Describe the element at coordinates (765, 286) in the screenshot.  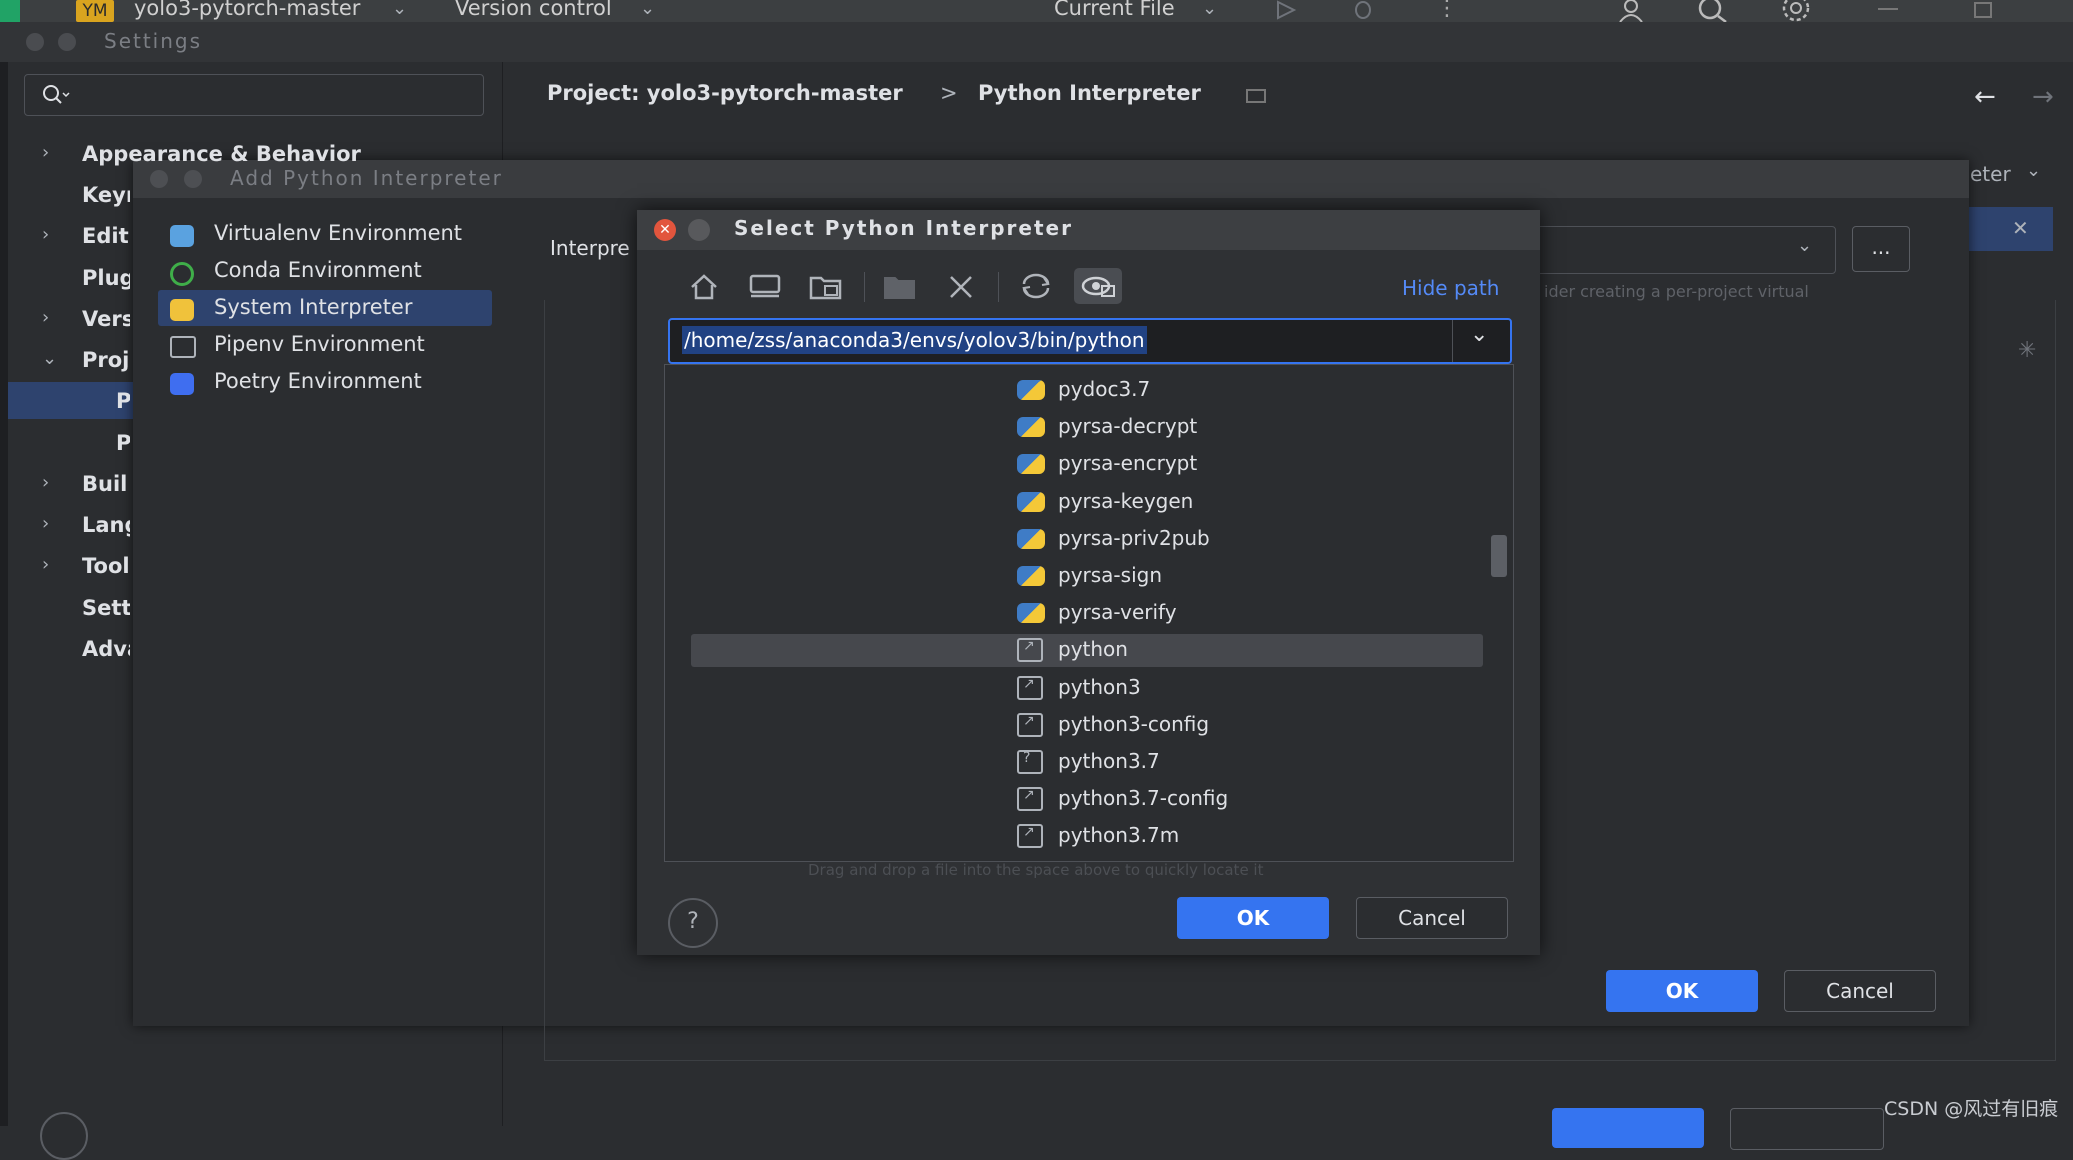
I see `desktop-icon` at that location.